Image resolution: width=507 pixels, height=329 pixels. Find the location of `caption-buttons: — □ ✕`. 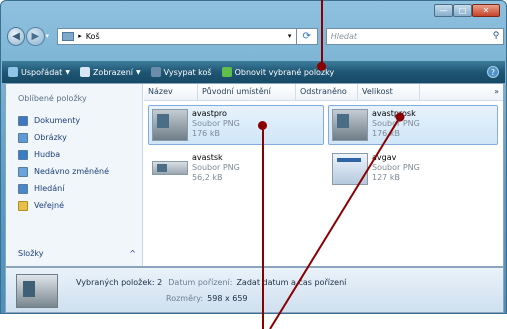

caption-buttons: — □ ✕ is located at coordinates (467, 10).